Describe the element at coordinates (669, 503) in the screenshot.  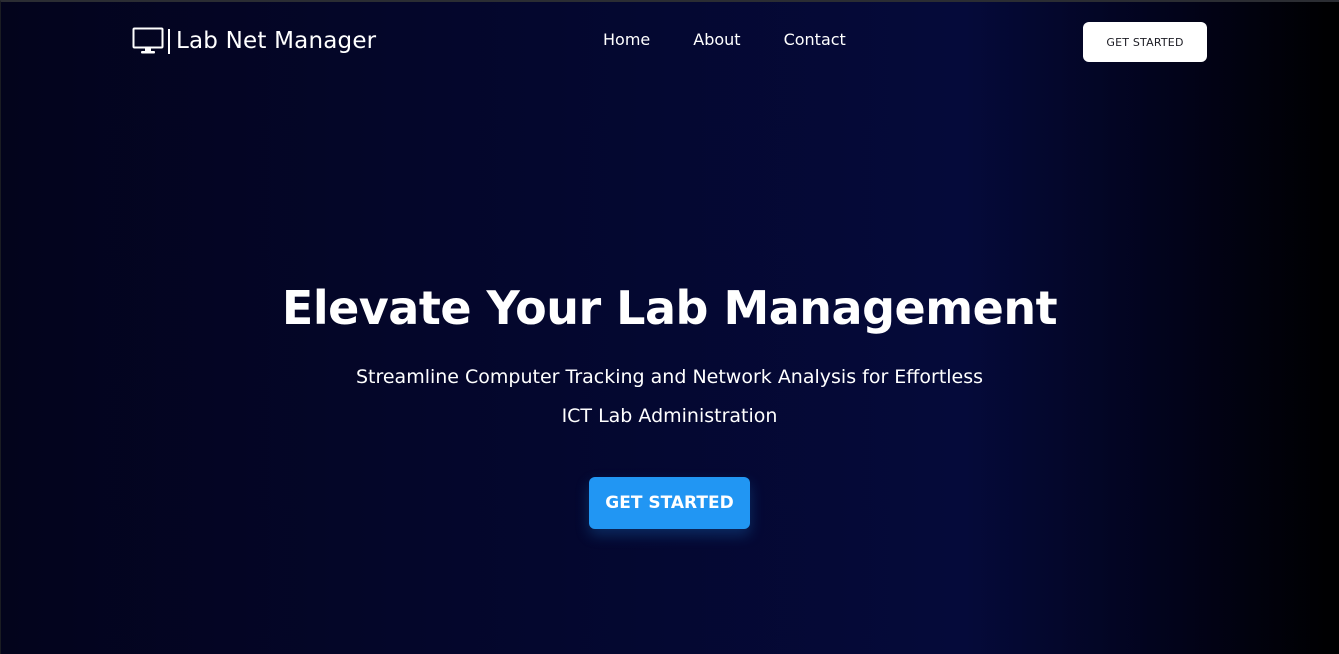
I see `hero-get-started-button: GET STARTED` at that location.